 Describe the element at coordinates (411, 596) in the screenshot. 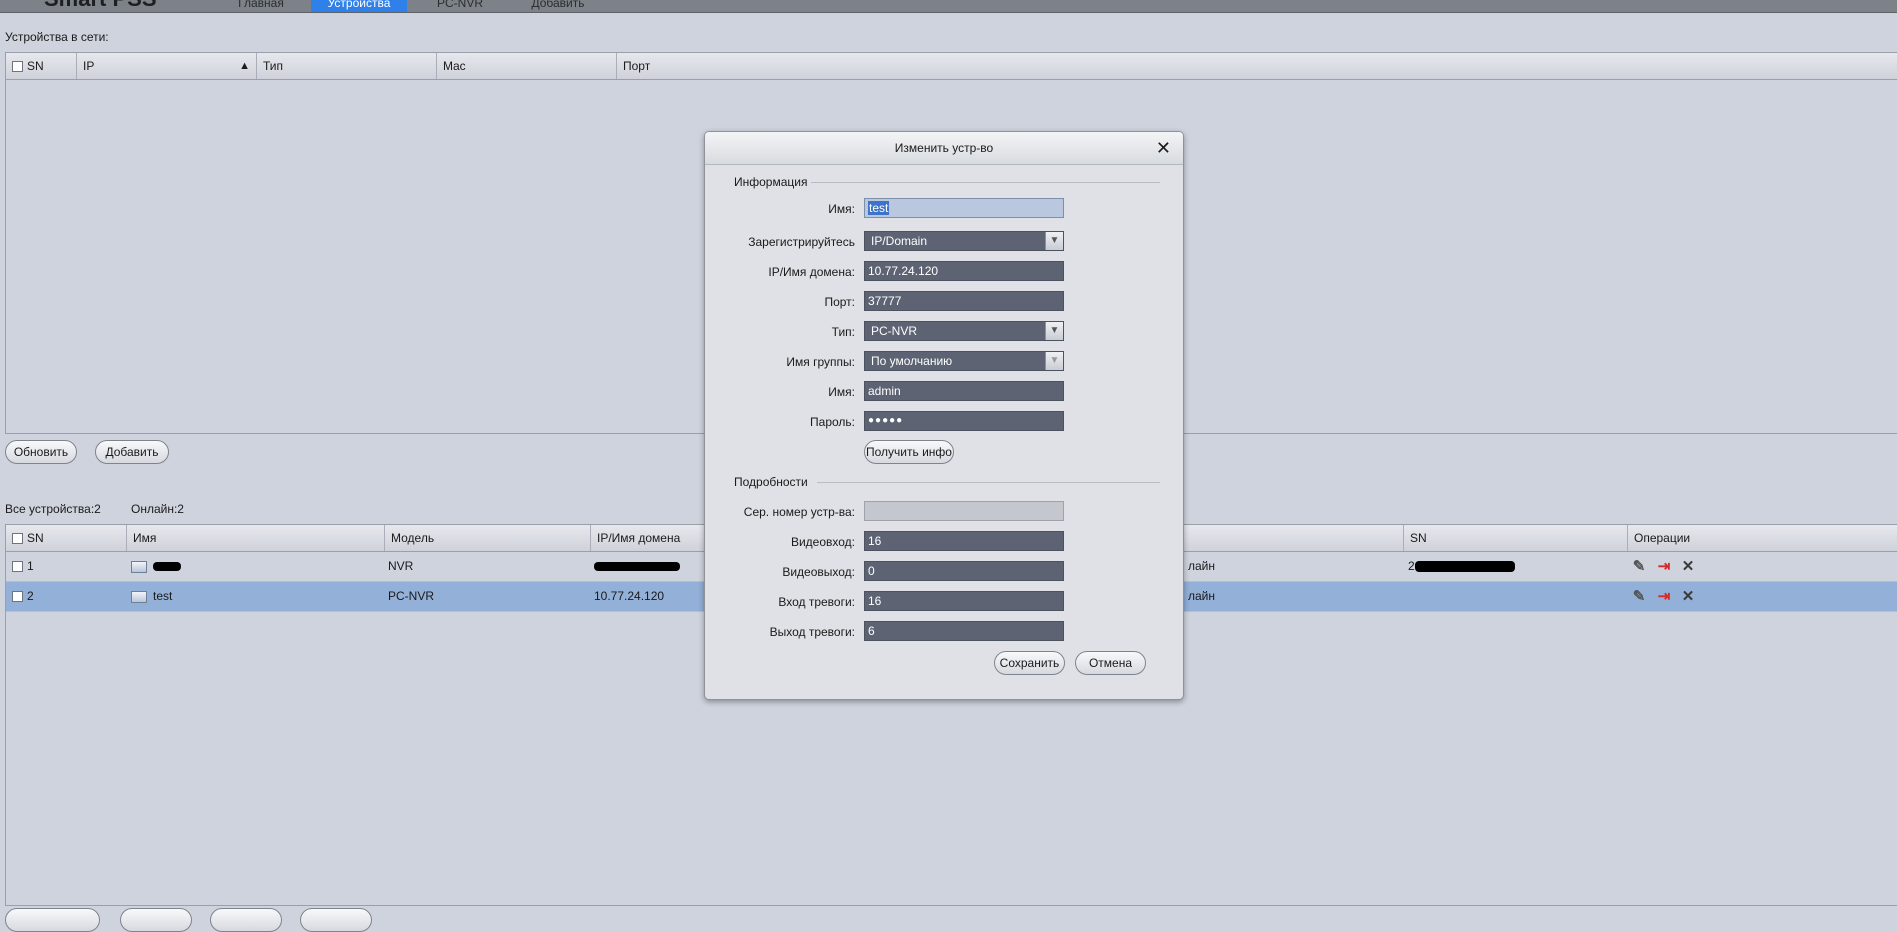

I see `row-model: PC-NVR` at that location.